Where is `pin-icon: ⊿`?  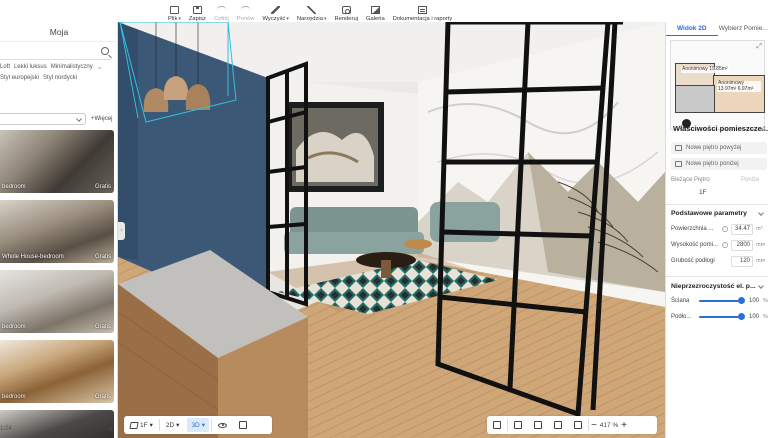 pin-icon: ⊿ is located at coordinates (763, 129).